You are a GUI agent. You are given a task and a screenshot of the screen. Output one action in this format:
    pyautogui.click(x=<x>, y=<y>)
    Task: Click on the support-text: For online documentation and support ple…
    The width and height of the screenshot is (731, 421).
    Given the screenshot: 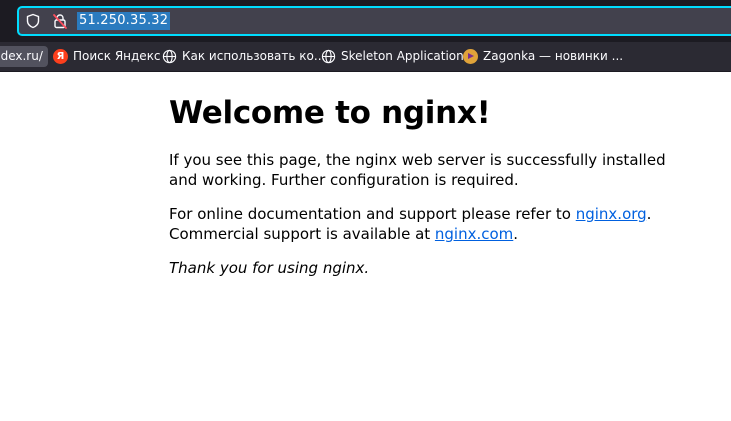 What is the action you would take?
    pyautogui.click(x=372, y=214)
    